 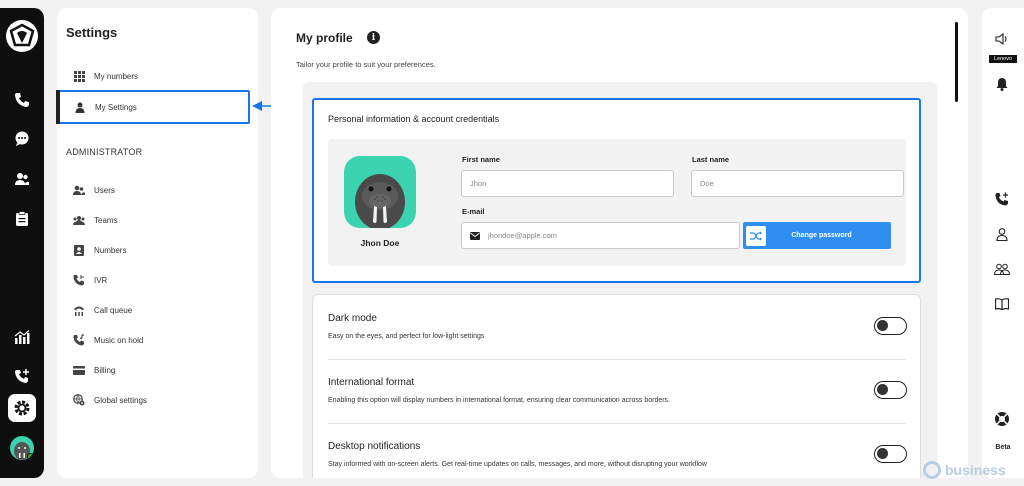 What do you see at coordinates (600, 235) in the screenshot?
I see `email-field: jhondoe@apple.com` at bounding box center [600, 235].